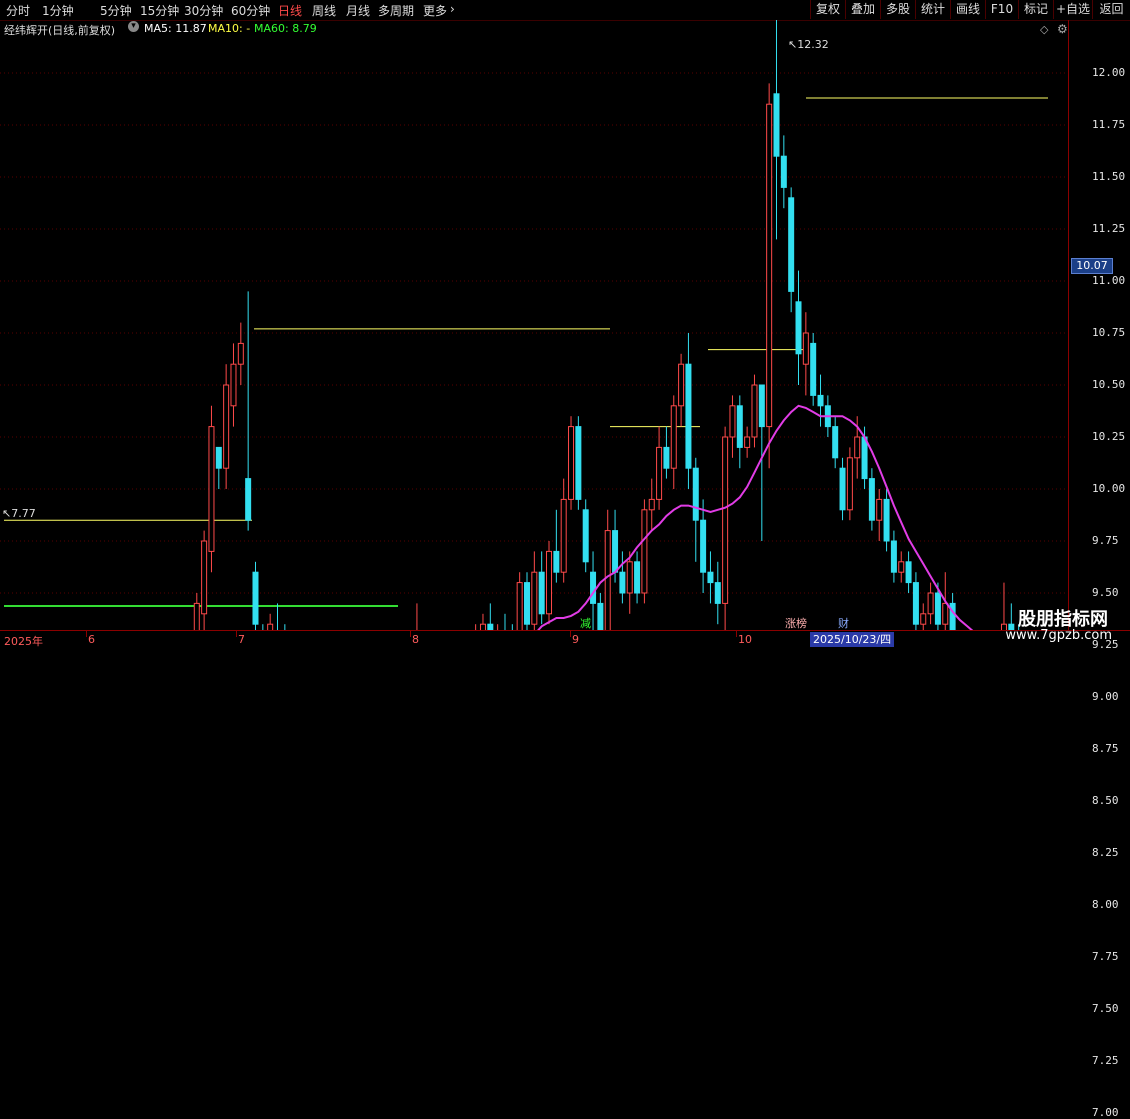  What do you see at coordinates (1072, 9) in the screenshot?
I see `add-watchlist-button: +自选` at bounding box center [1072, 9].